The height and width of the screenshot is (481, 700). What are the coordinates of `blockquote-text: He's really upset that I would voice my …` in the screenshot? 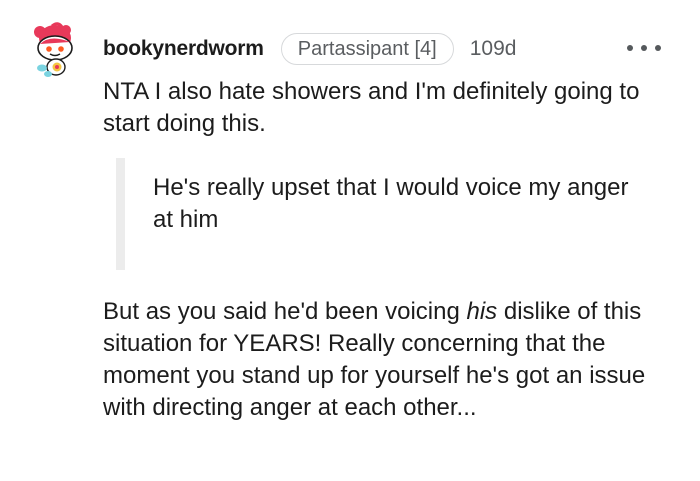 It's located at (391, 203).